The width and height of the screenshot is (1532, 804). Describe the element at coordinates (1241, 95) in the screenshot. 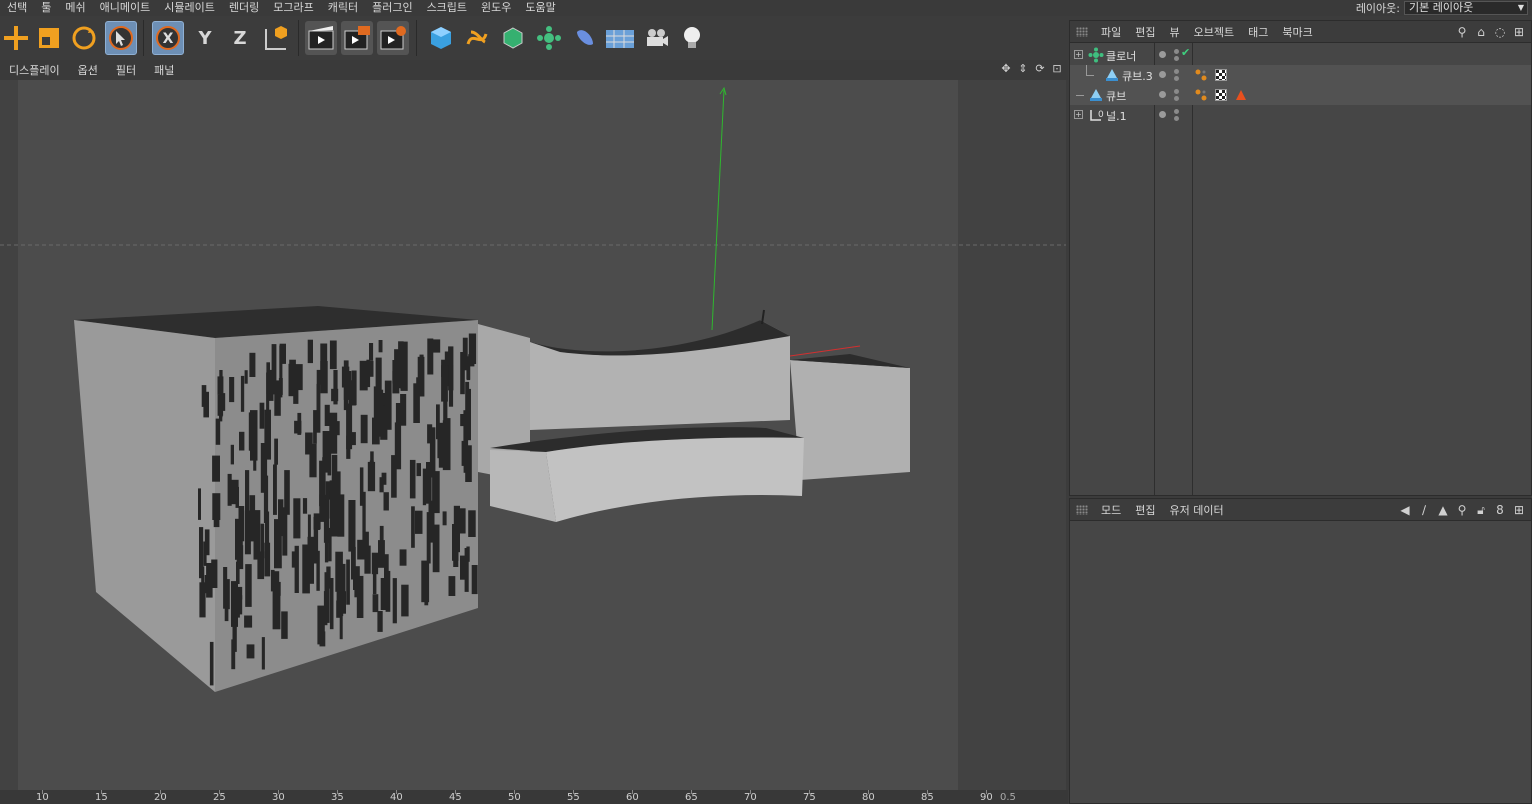

I see `warning-tag-icon` at that location.